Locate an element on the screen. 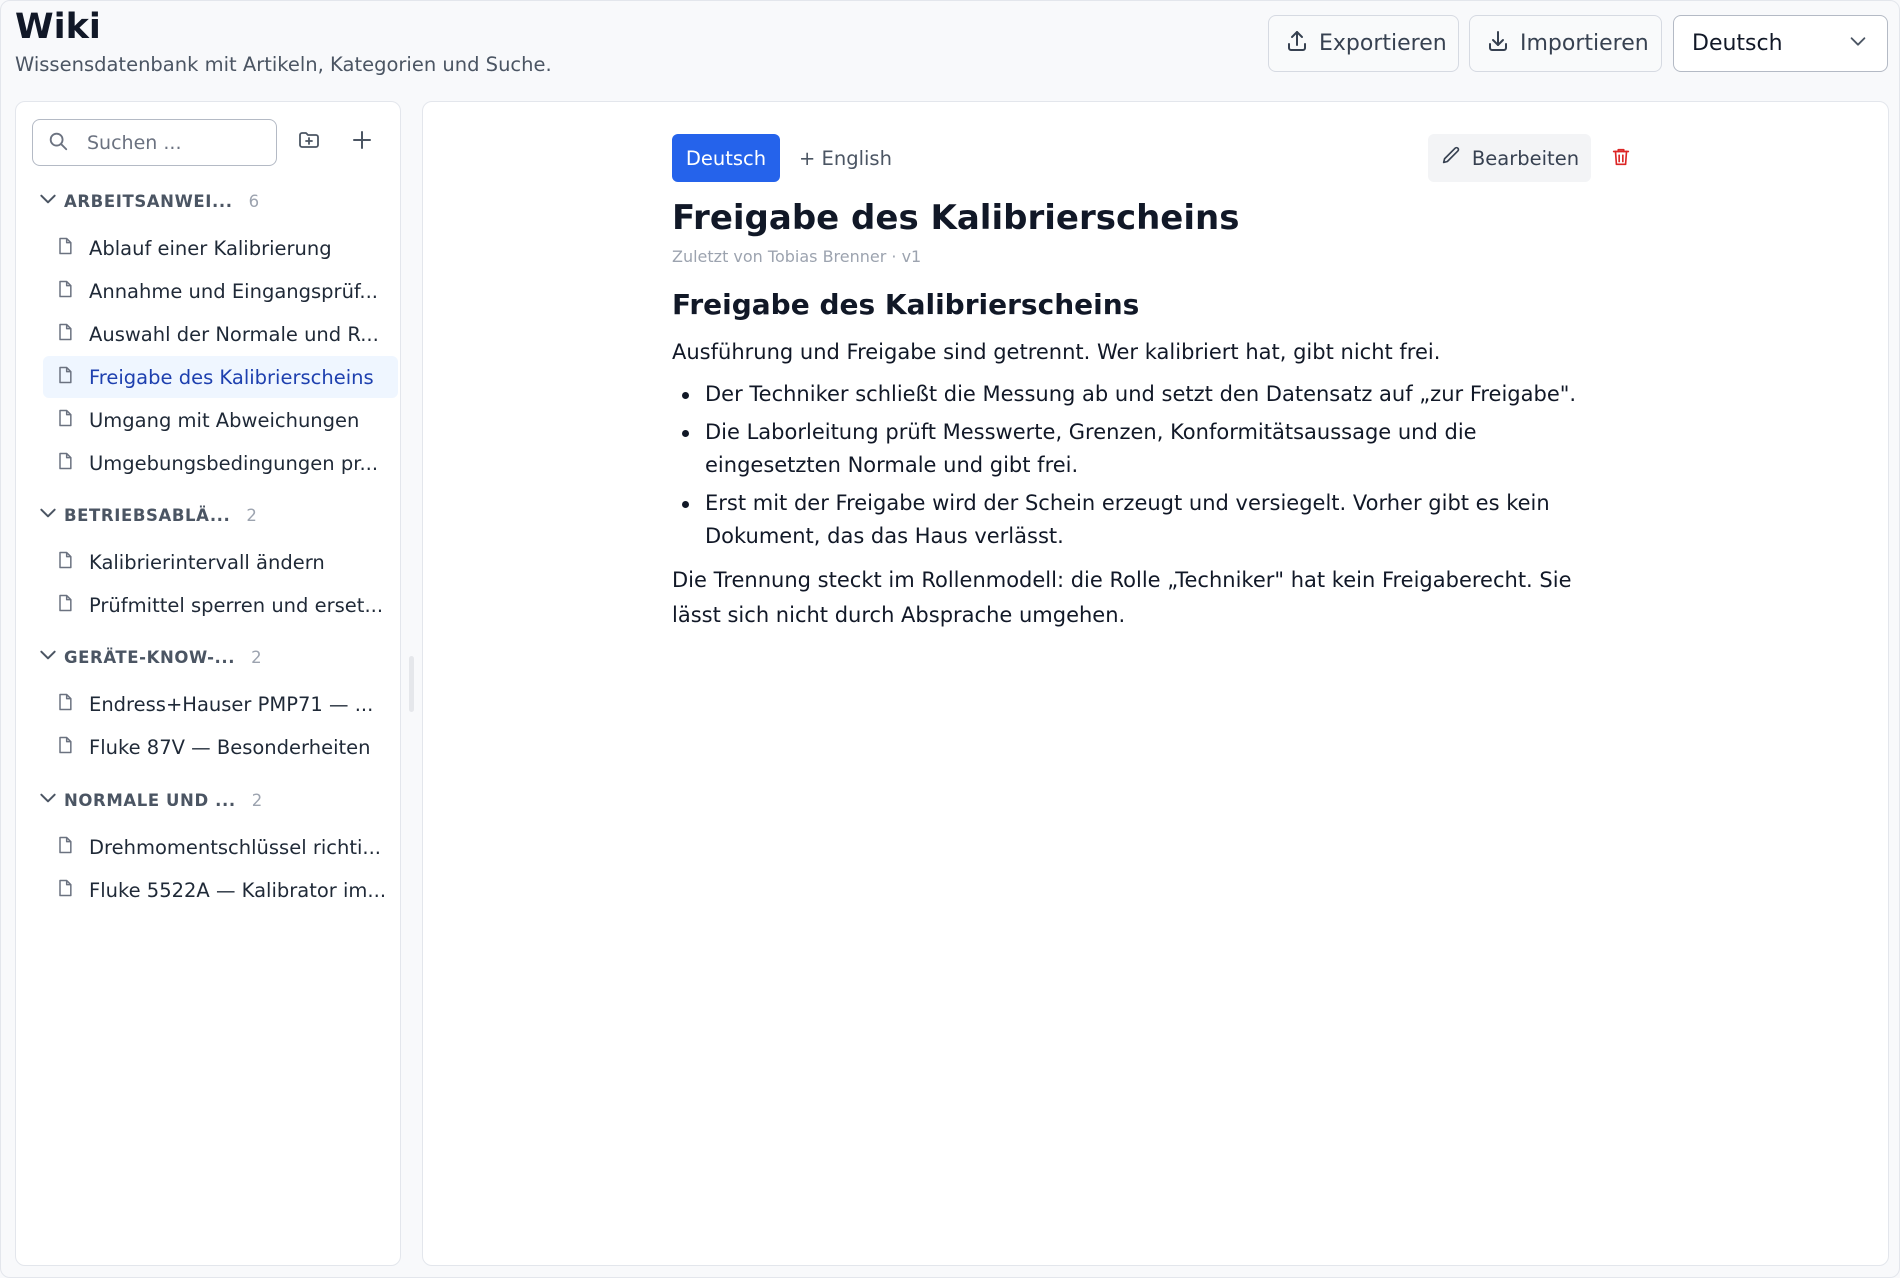 This screenshot has width=1900, height=1278. app-title: Wiki is located at coordinates (58, 27).